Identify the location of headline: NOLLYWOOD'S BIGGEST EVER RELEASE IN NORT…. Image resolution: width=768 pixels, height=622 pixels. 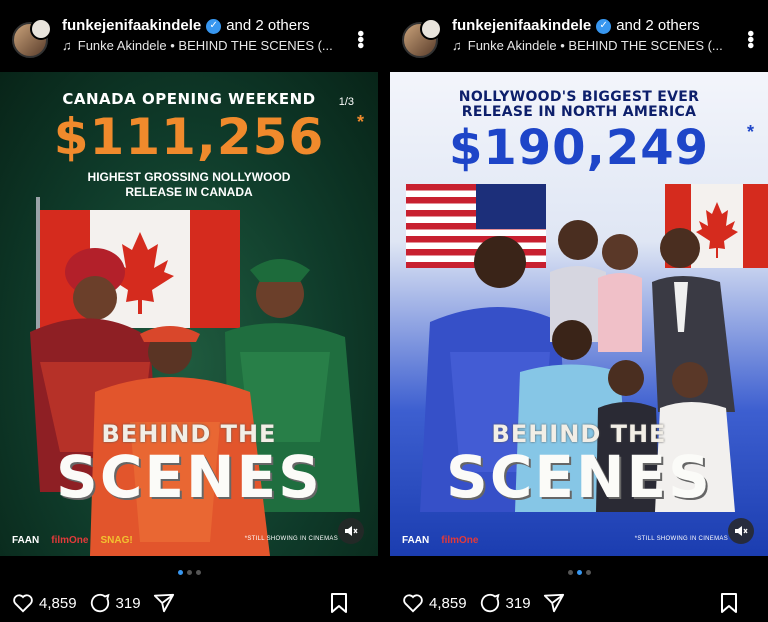
(579, 105).